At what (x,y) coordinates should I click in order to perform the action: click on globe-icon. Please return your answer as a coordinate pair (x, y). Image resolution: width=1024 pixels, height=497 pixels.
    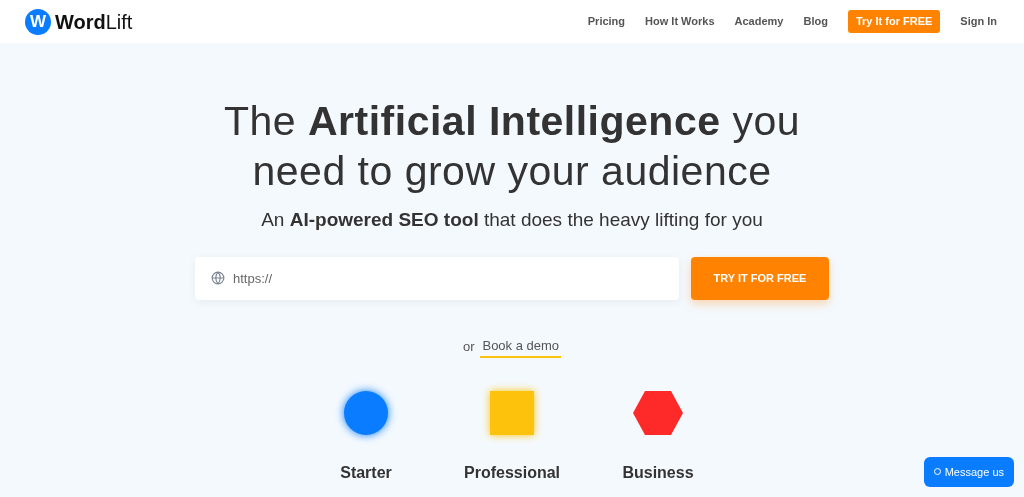
    Looking at the image, I should click on (218, 277).